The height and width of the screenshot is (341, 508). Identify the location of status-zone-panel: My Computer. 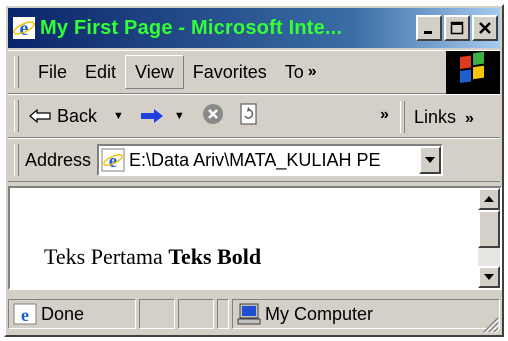
(366, 314).